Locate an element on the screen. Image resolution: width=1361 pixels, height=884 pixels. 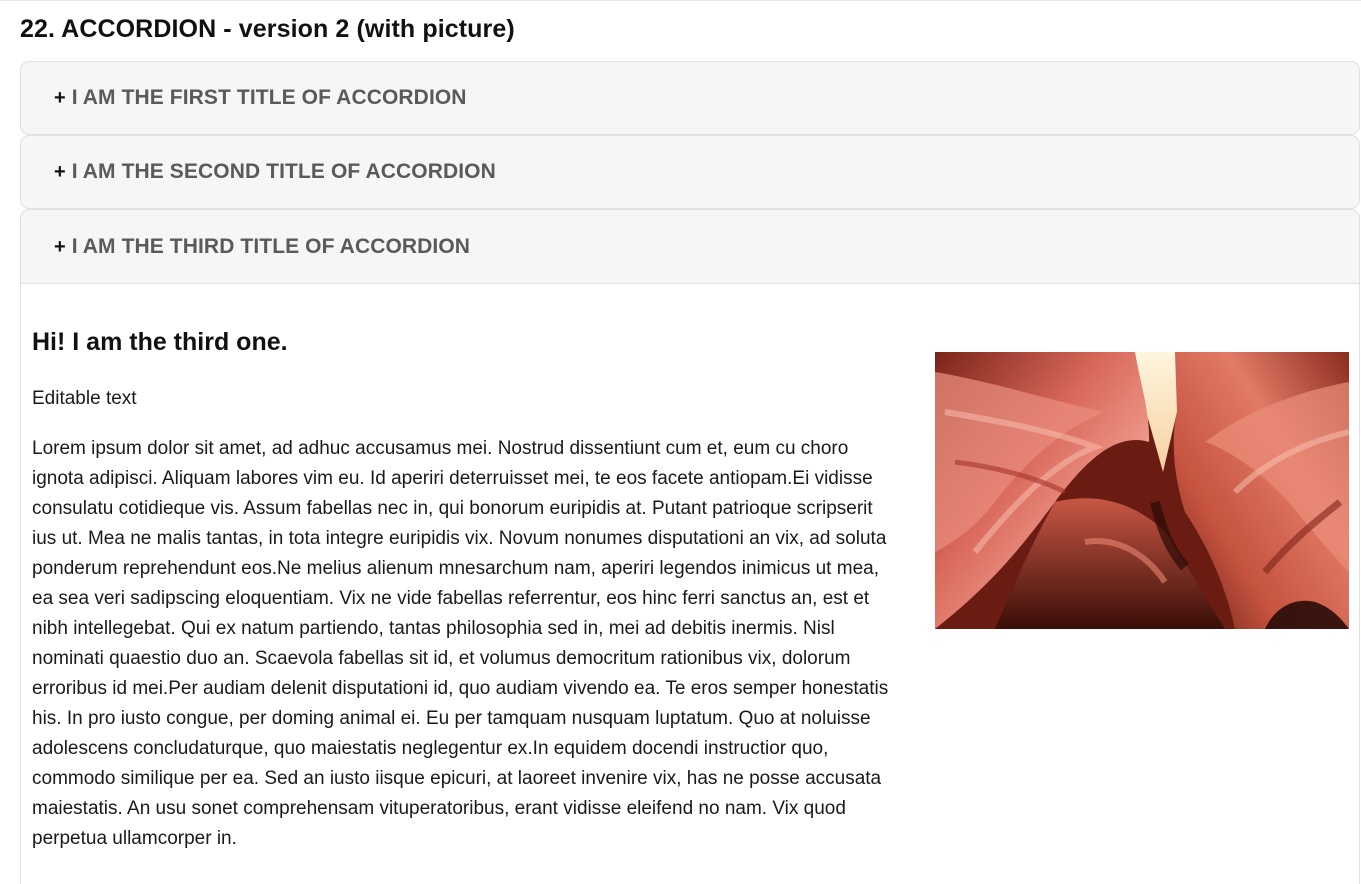
panel-subtitle: Editable text is located at coordinates (84, 398).